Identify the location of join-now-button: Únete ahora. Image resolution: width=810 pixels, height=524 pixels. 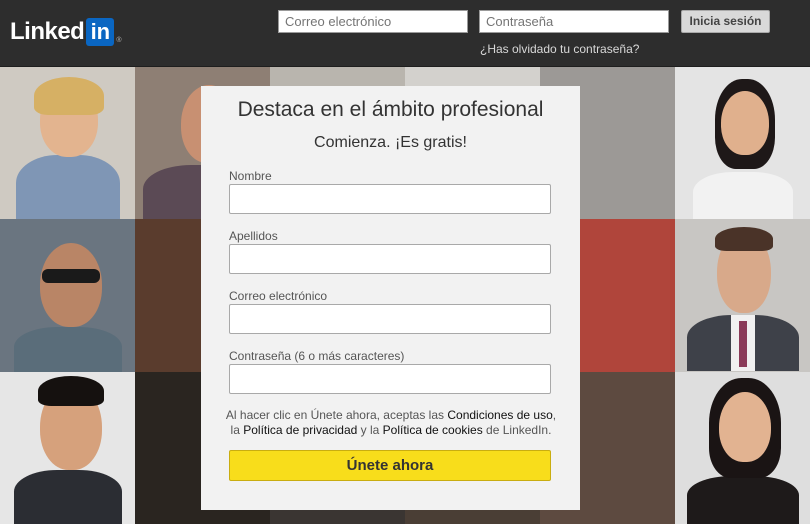
(390, 465).